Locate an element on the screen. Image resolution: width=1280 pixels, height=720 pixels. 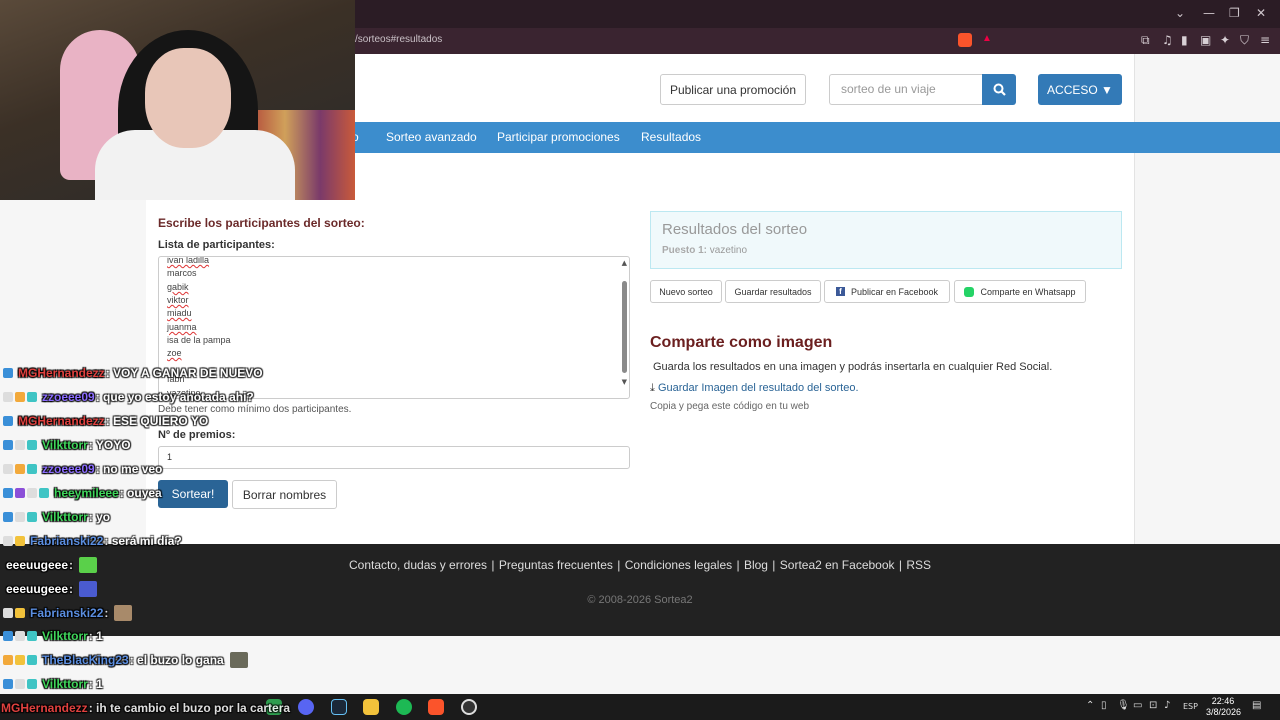
chat-text: : YOYO is located at coordinates (109, 445).